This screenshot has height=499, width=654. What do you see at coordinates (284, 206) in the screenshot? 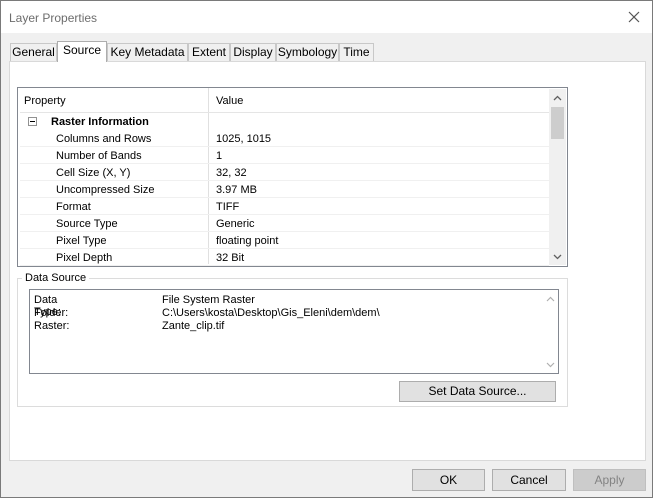
I see `property-row: Format TIFF` at bounding box center [284, 206].